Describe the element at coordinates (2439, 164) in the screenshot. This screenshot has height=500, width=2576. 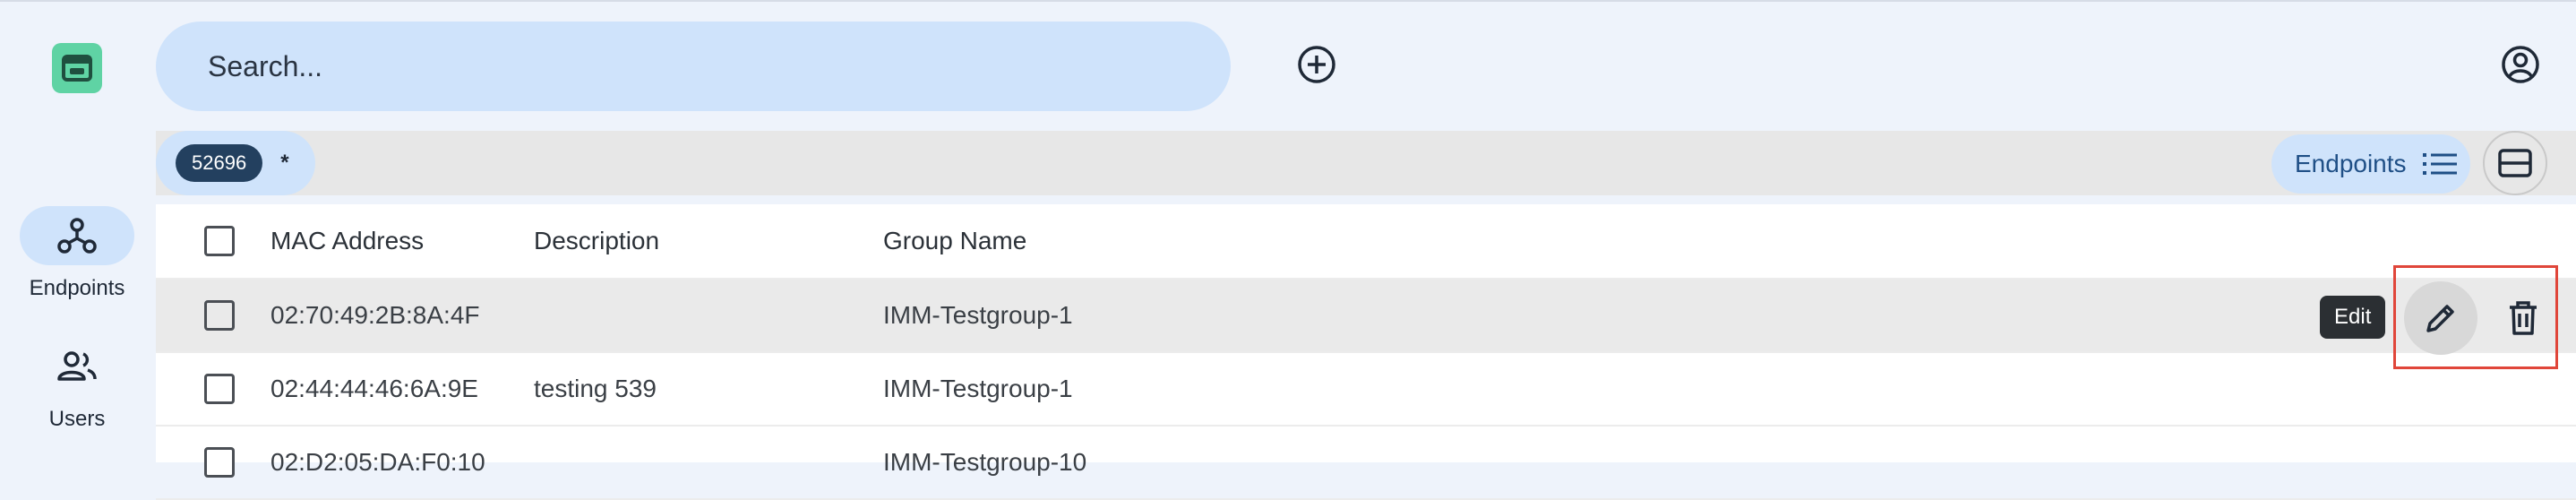
I see `list-icon` at that location.